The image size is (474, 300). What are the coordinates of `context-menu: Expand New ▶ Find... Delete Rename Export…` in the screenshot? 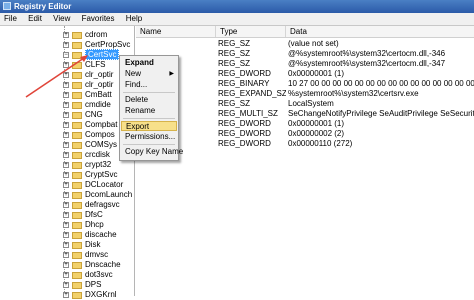 It's located at (151, 108).